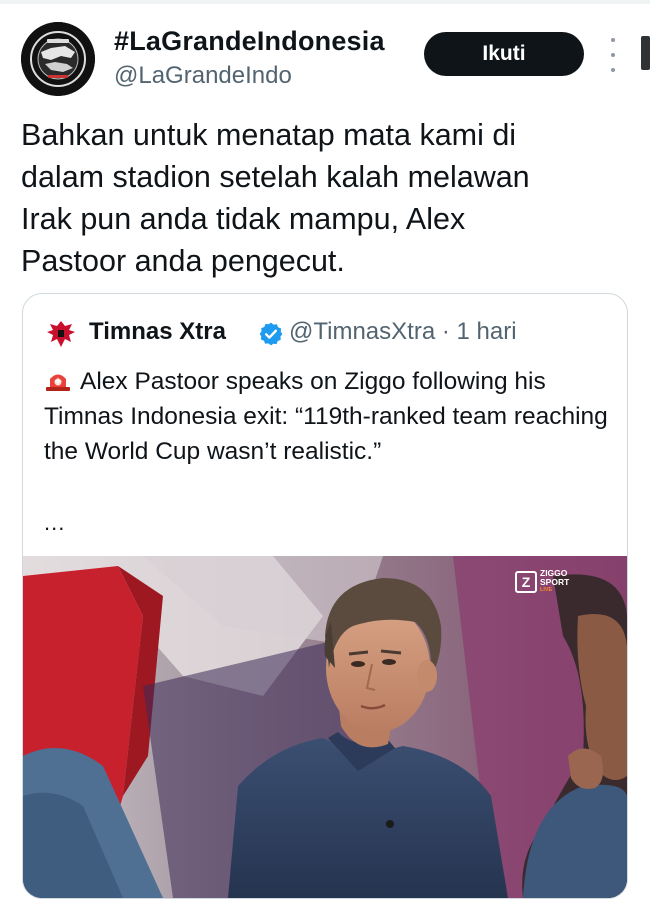  I want to click on author-avatar, so click(58, 59).